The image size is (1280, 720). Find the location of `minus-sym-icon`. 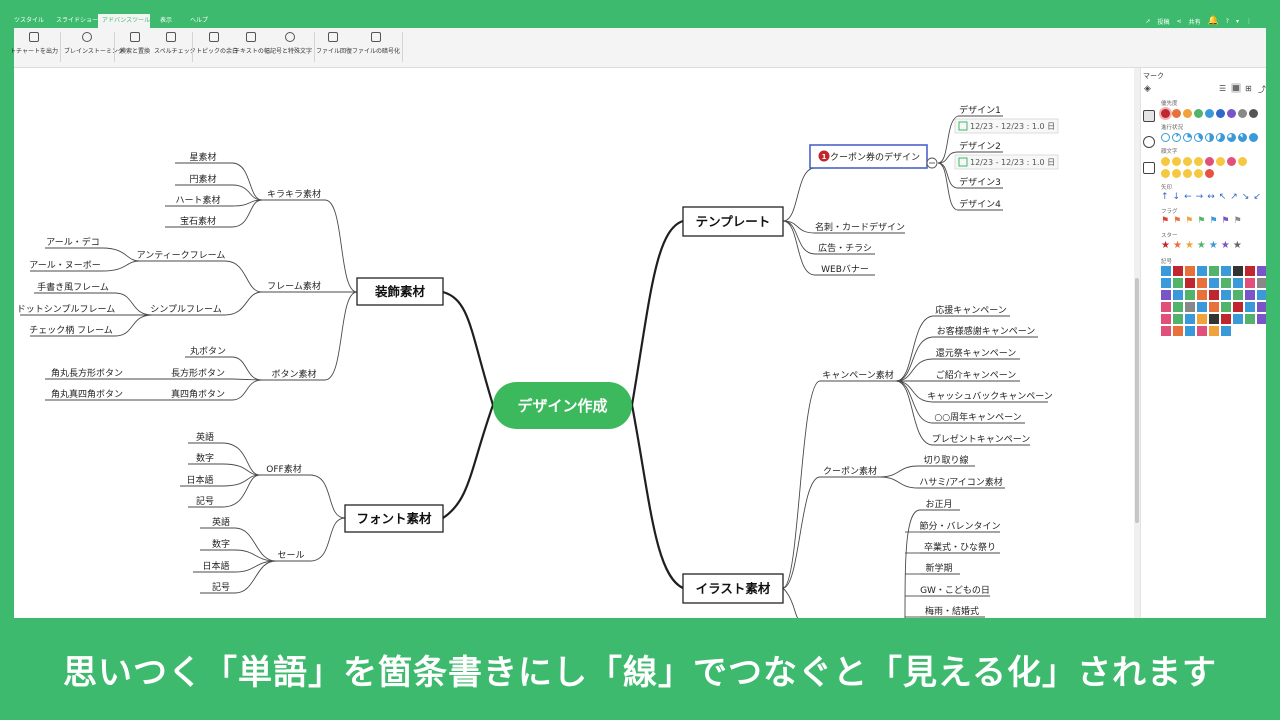

minus-sym-icon is located at coordinates (1238, 307).